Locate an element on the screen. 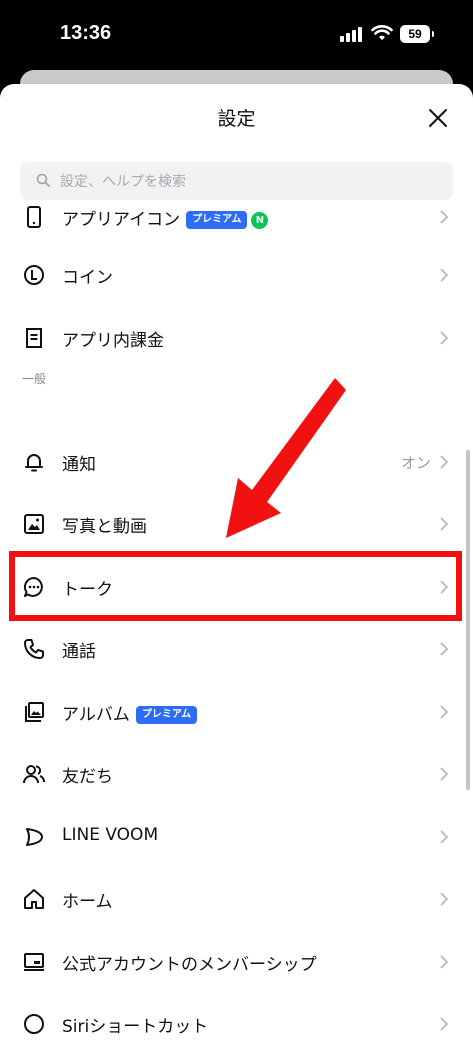 The image size is (473, 1044). row-label: 公式アカウントのメンバーシップ is located at coordinates (189, 965).